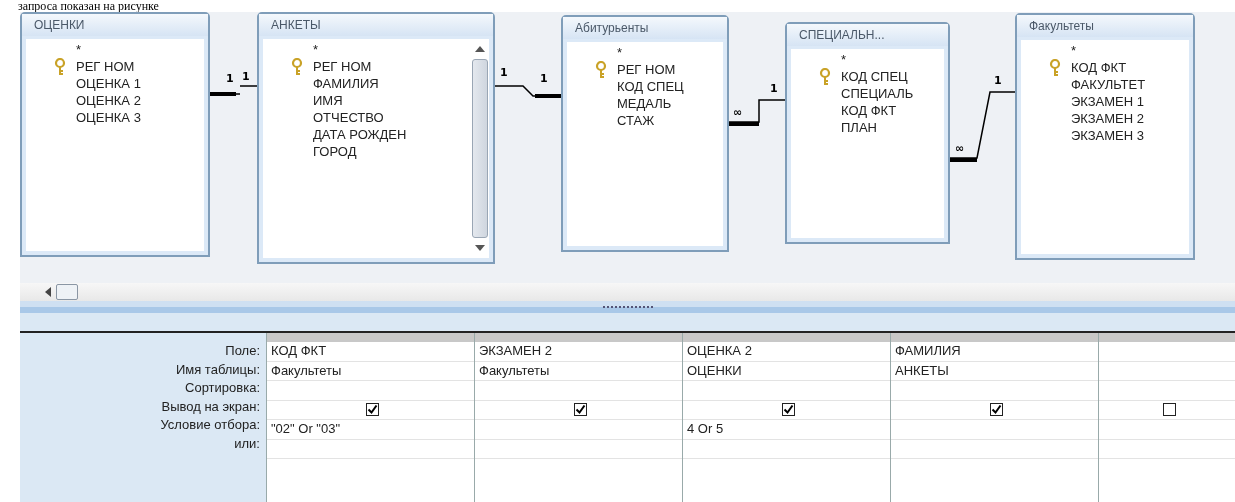 The image size is (1235, 502). I want to click on field-name: ОЦЕНКА 2, so click(108, 100).